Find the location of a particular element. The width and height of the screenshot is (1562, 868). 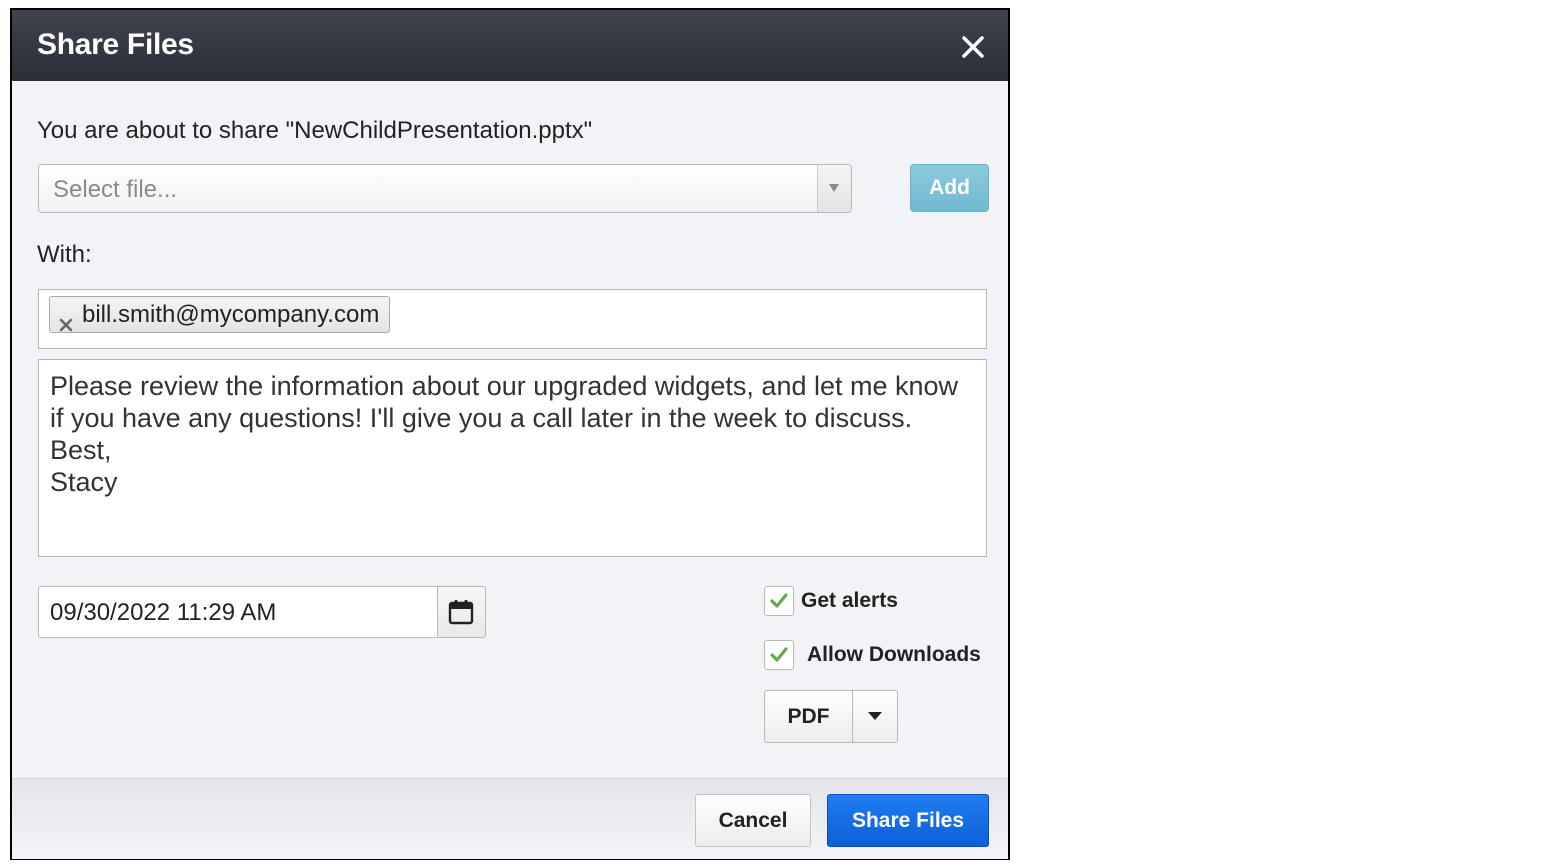

format-button: PDF is located at coordinates (809, 716).